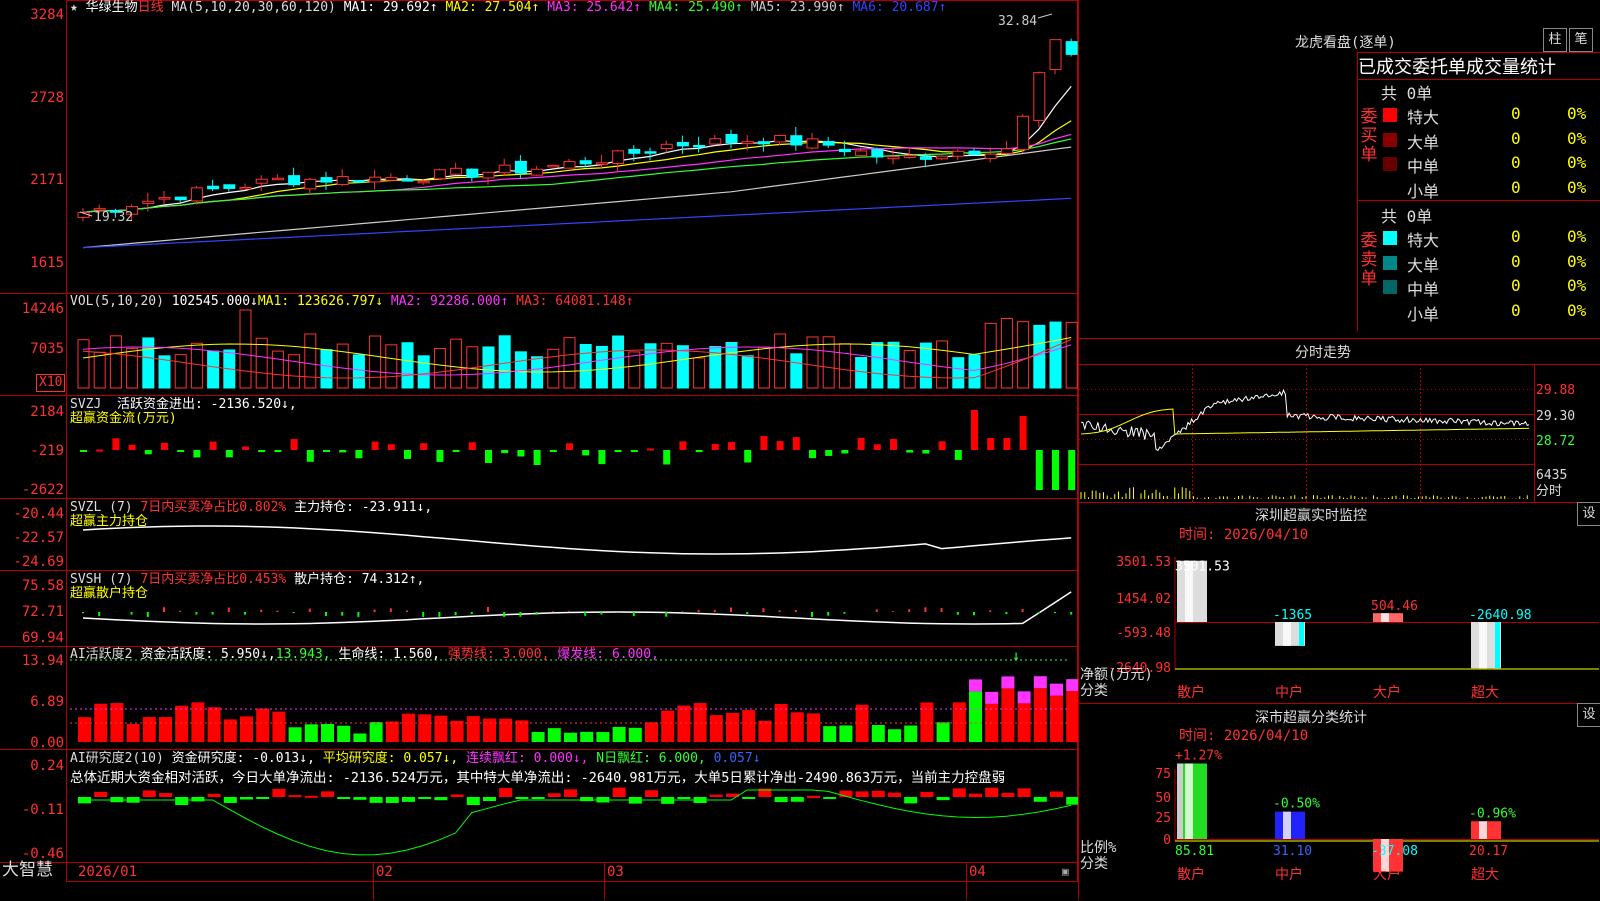  What do you see at coordinates (1511, 67) in the screenshot?
I see `tab-volume-stats: 成交量统计` at bounding box center [1511, 67].